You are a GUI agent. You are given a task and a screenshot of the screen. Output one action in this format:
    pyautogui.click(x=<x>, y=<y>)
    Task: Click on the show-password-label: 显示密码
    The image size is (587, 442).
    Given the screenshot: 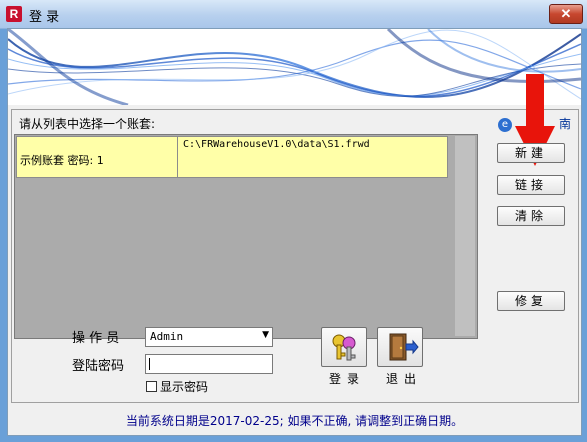 What is the action you would take?
    pyautogui.click(x=184, y=386)
    